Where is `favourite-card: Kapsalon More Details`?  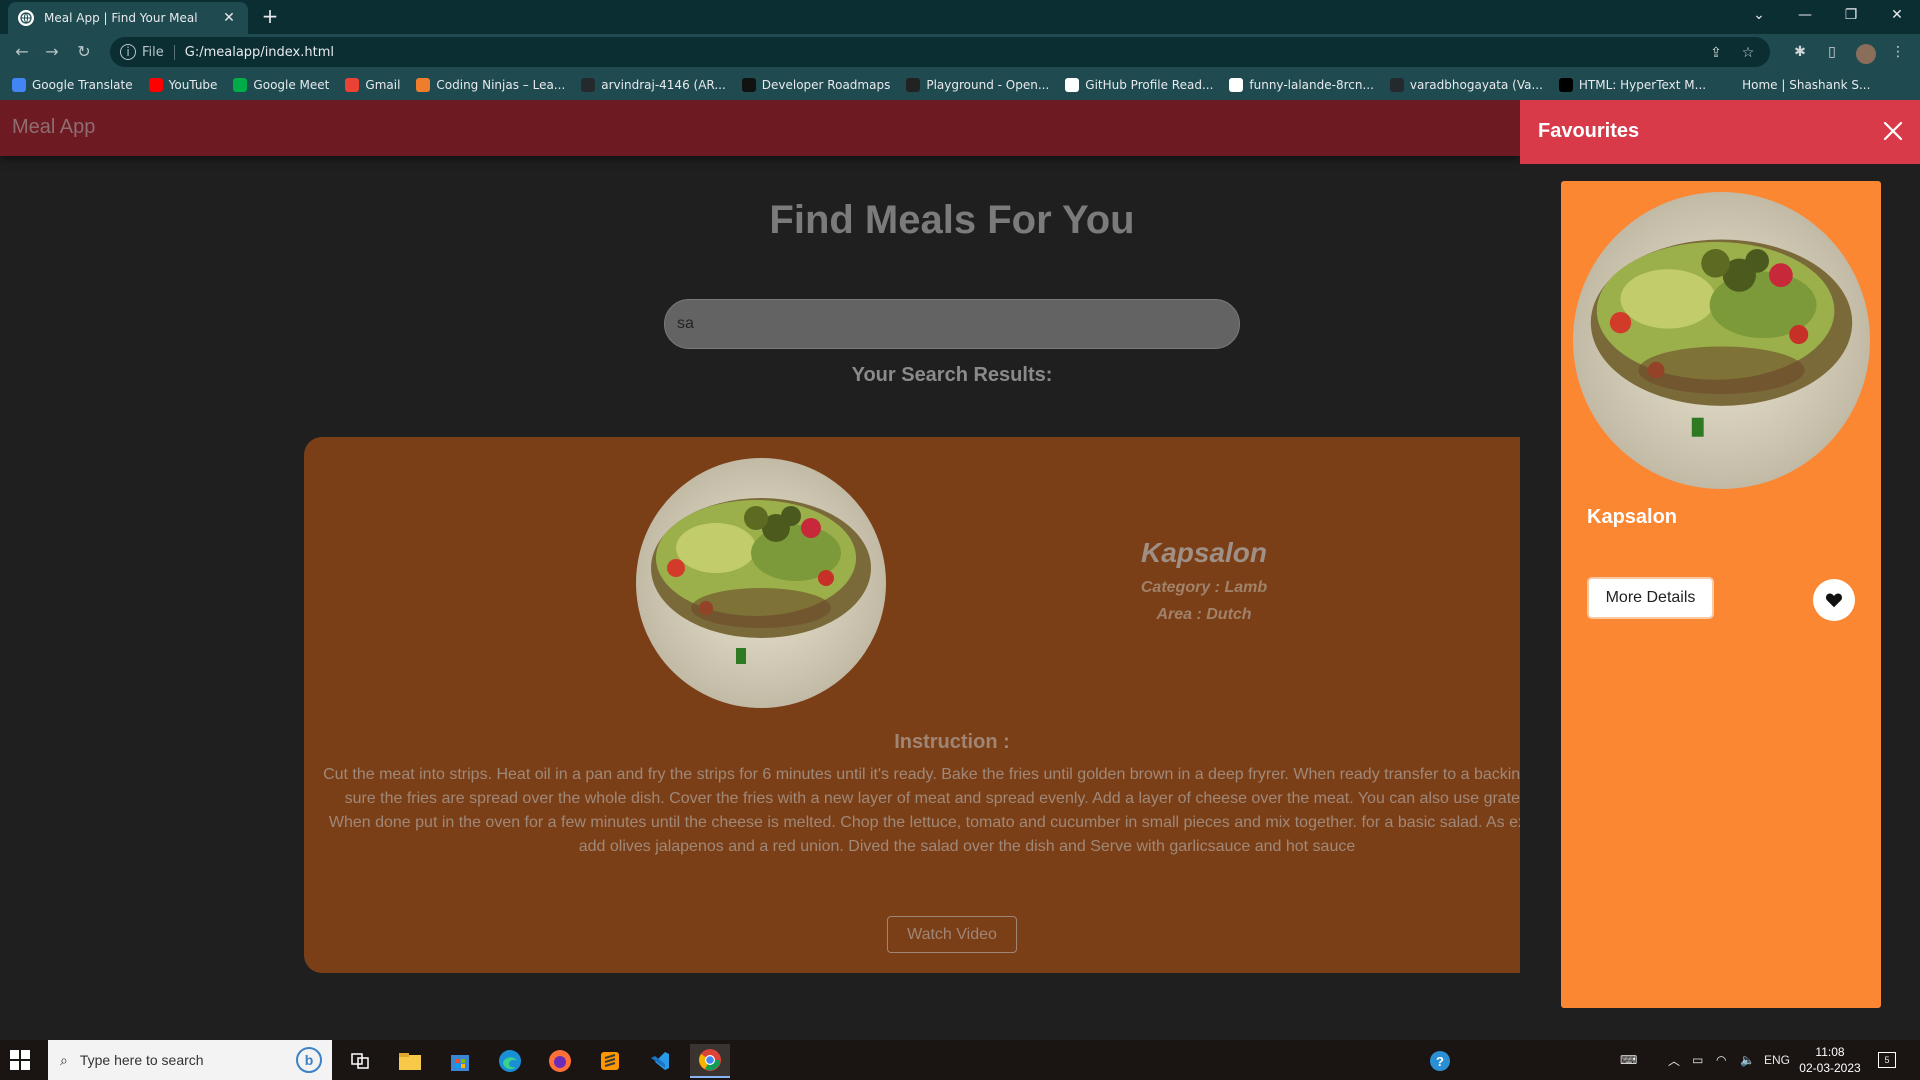 favourite-card: Kapsalon More Details is located at coordinates (1721, 594).